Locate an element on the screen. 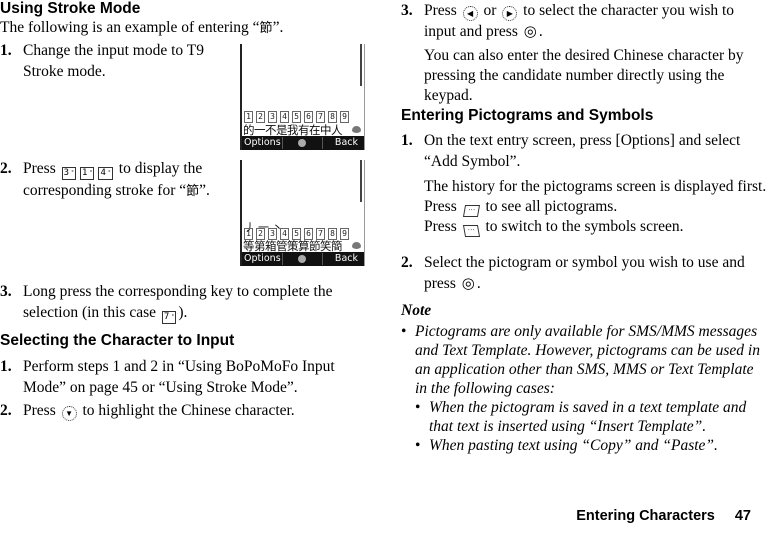  stroke-char: 節 is located at coordinates (193, 191).